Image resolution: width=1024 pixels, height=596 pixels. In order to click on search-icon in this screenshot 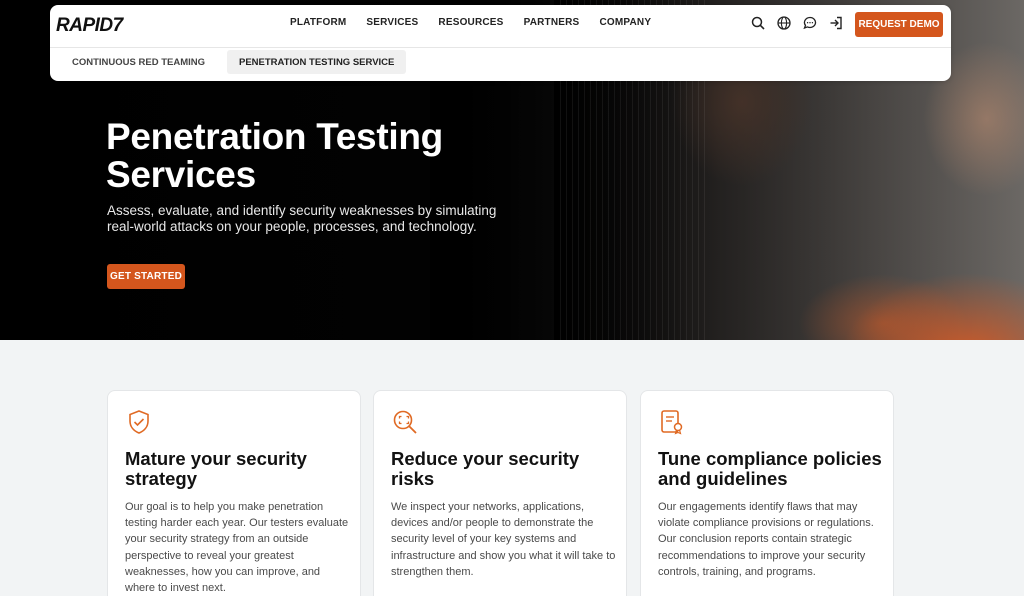, I will do `click(758, 23)`.